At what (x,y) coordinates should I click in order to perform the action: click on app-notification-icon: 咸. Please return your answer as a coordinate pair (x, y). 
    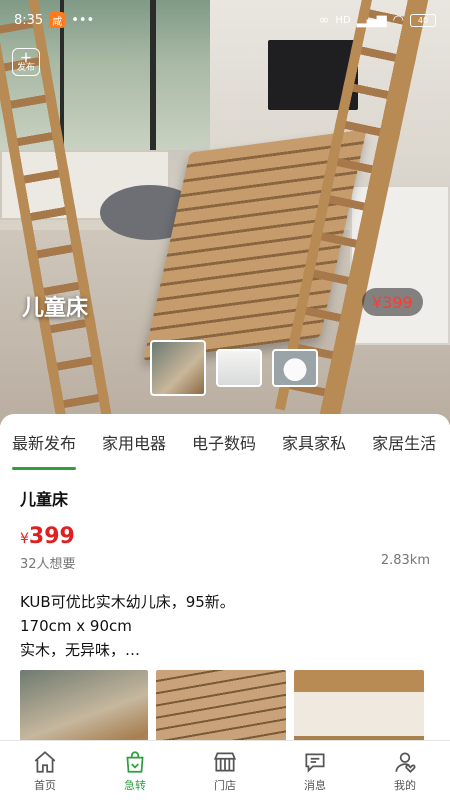
    Looking at the image, I should click on (57, 20).